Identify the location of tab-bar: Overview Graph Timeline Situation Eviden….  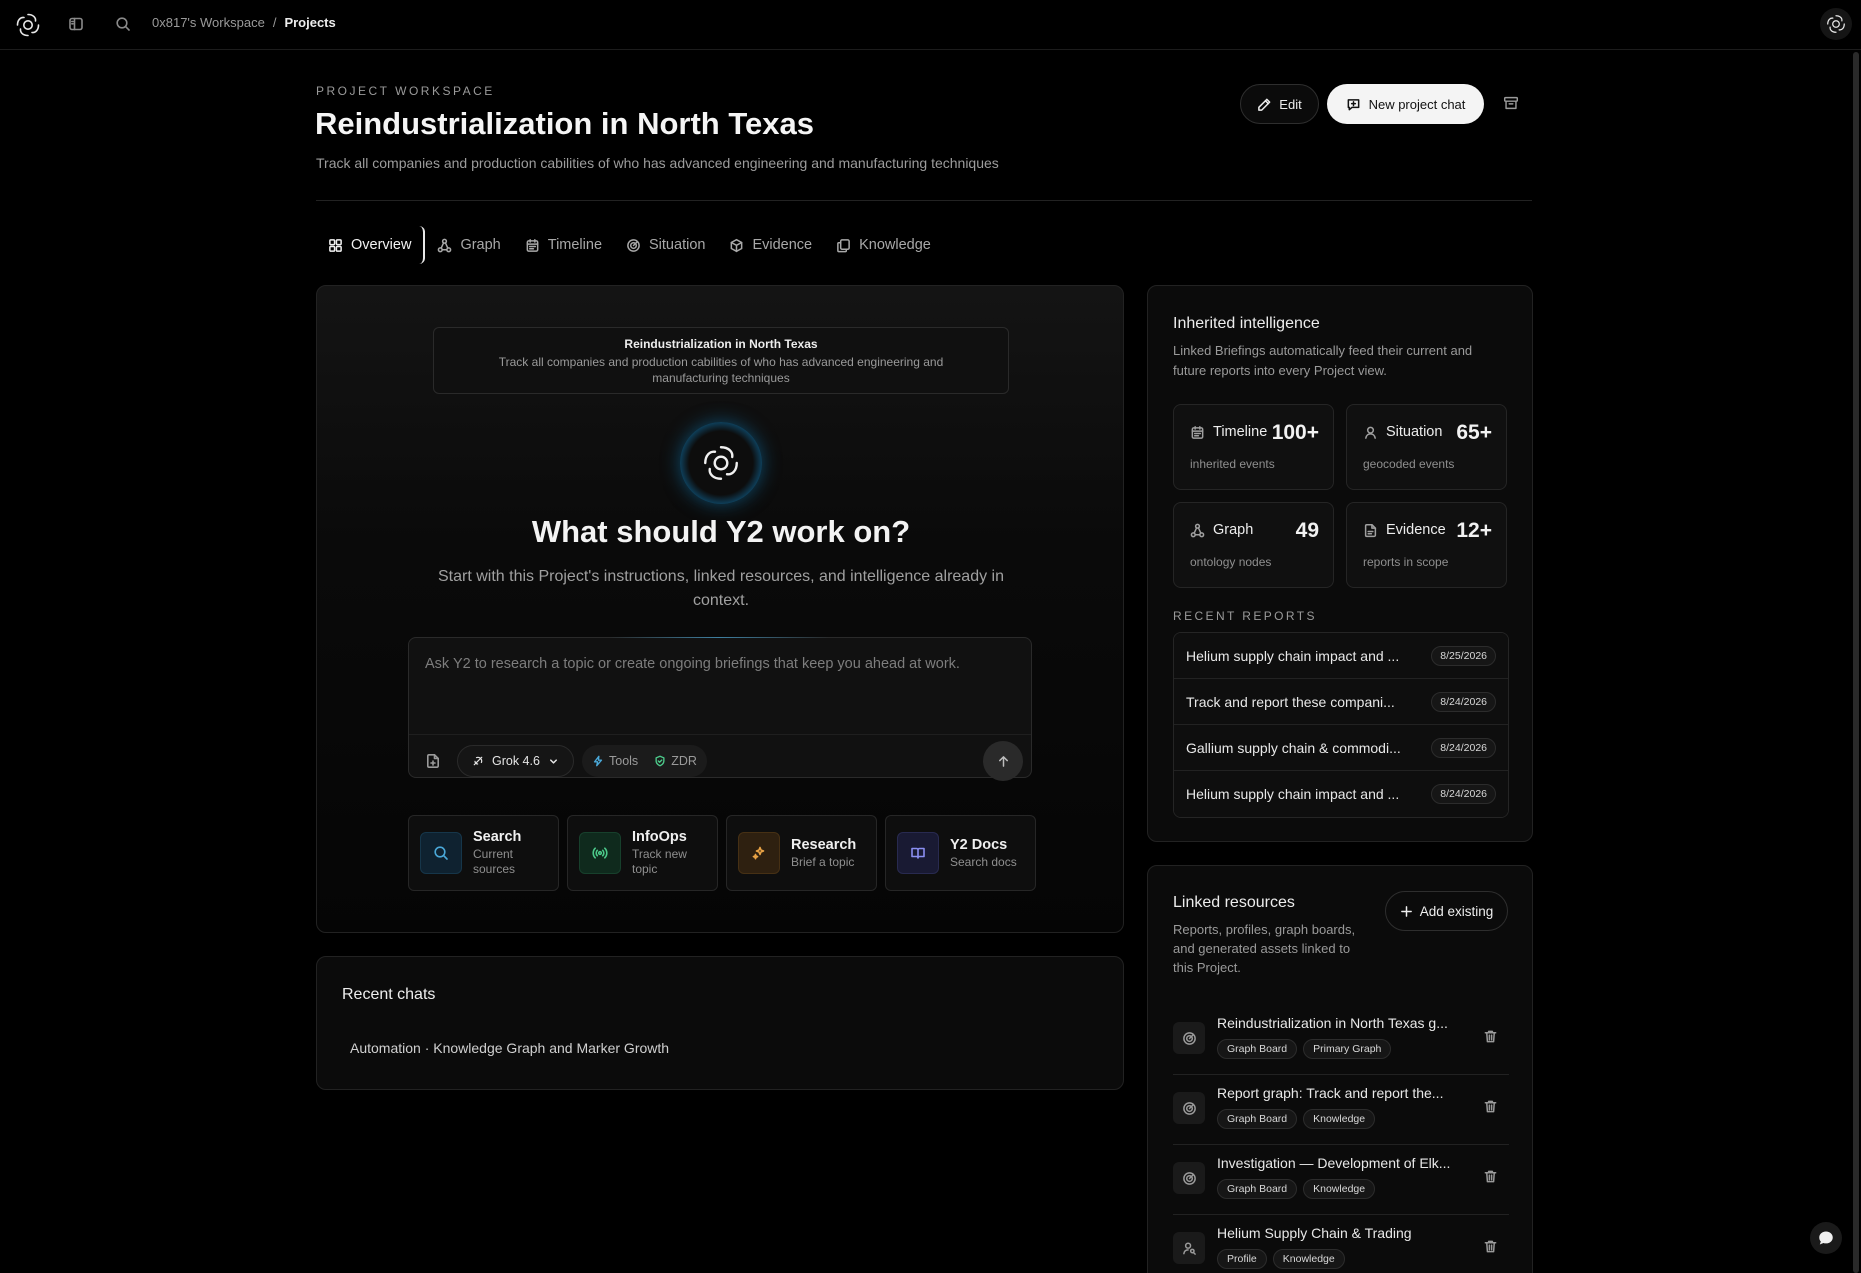
(629, 245).